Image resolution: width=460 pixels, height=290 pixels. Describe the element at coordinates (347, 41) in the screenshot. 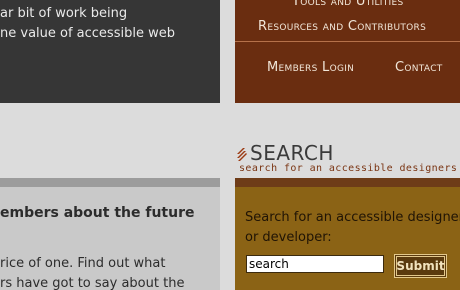

I see `nav-divider` at that location.